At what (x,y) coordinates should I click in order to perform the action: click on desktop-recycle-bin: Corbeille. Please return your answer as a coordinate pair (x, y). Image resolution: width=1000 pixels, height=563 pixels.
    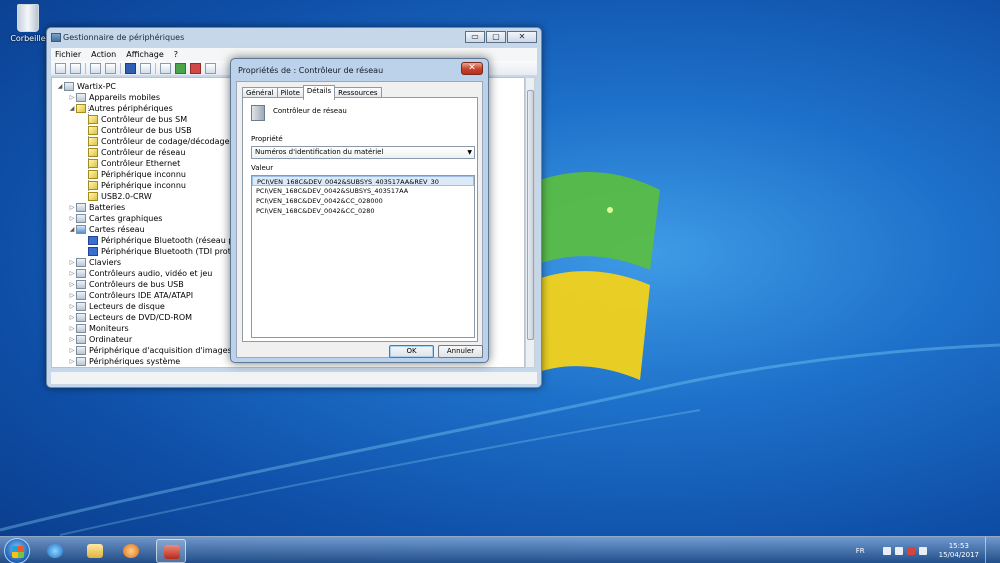
    Looking at the image, I should click on (28, 23).